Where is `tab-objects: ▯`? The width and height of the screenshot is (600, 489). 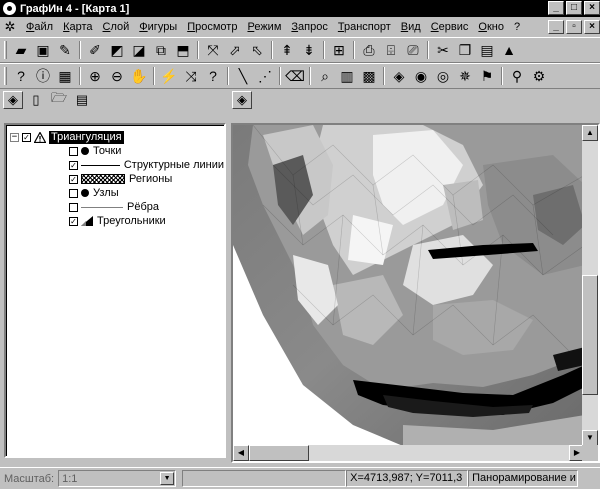
tab-objects: ▯ is located at coordinates (36, 100).